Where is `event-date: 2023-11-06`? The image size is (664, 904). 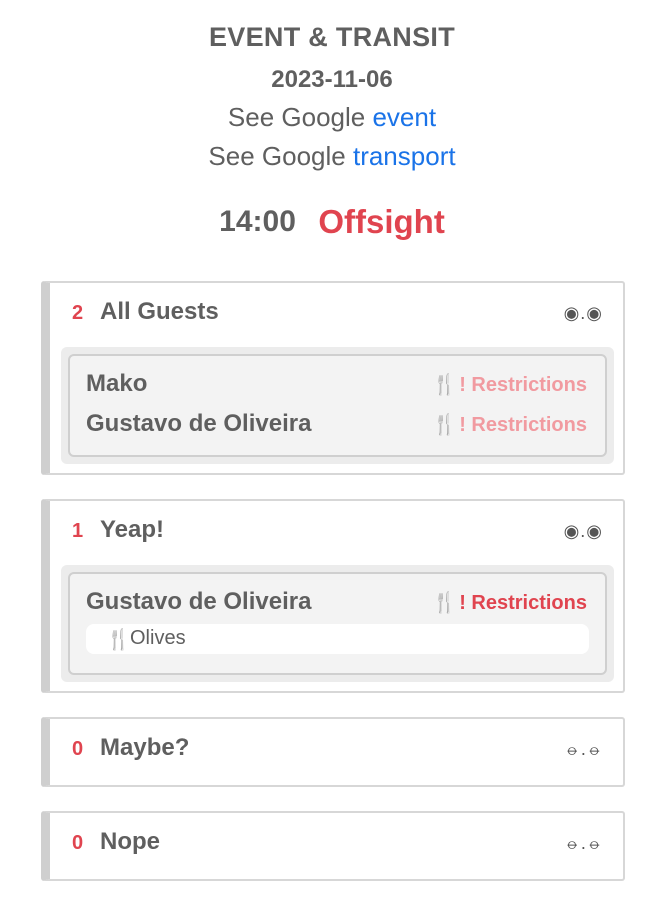
event-date: 2023-11-06 is located at coordinates (332, 79).